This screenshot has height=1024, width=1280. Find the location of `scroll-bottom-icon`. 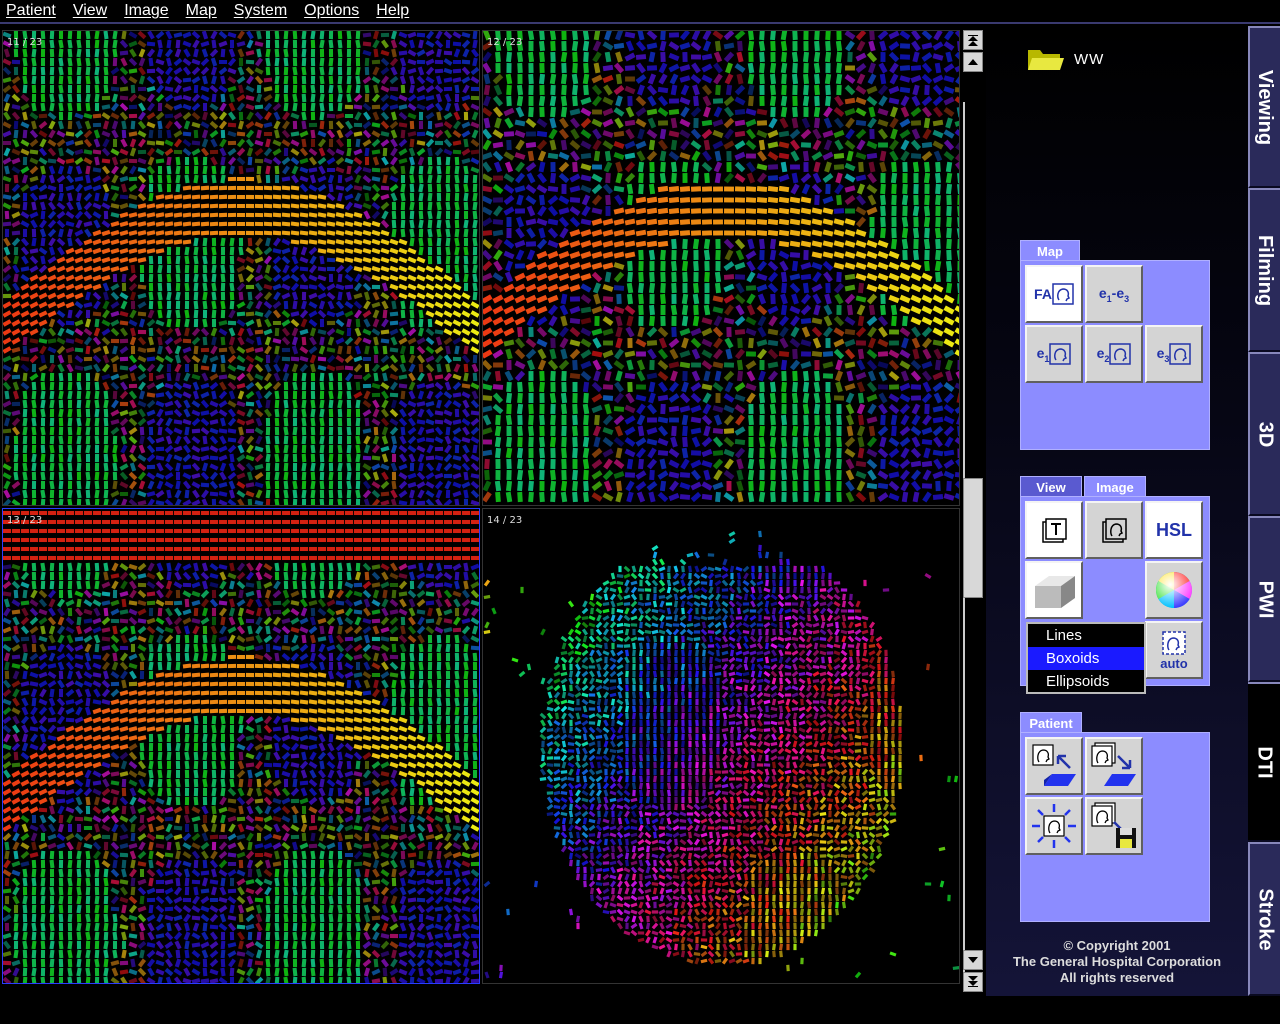

scroll-bottom-icon is located at coordinates (973, 982).